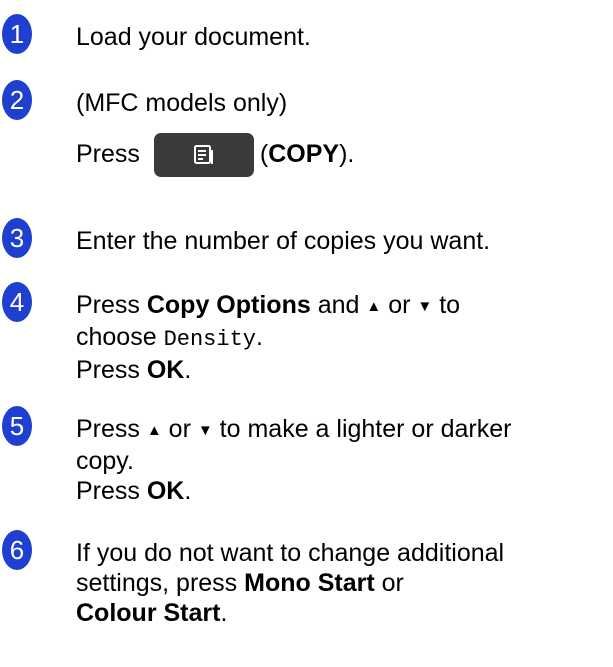  I want to click on step-1: 1 Load your document., so click(306, 36).